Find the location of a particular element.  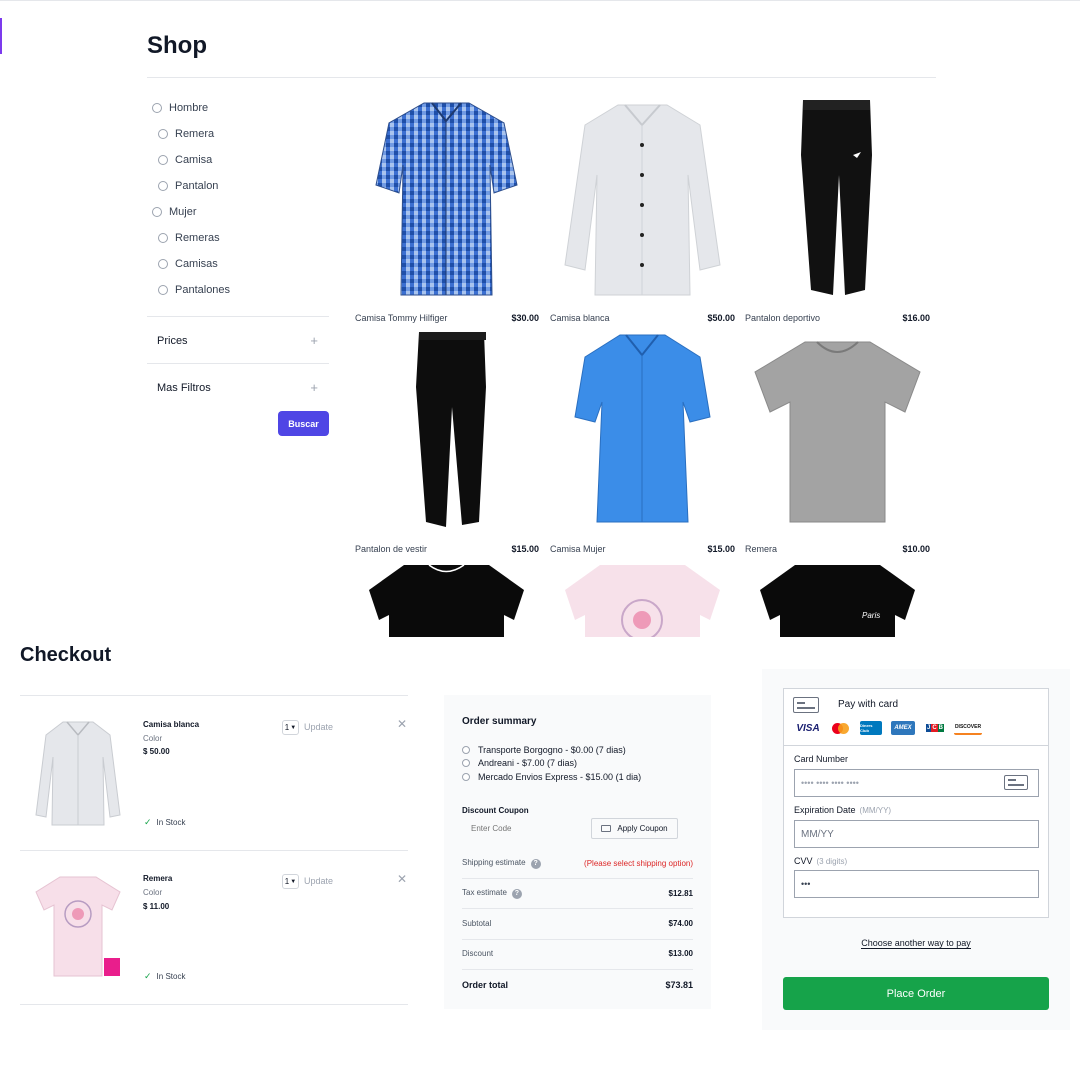

shipping-option: Transporte Borgogno - $0.00 (7 dias) is located at coordinates (544, 750).